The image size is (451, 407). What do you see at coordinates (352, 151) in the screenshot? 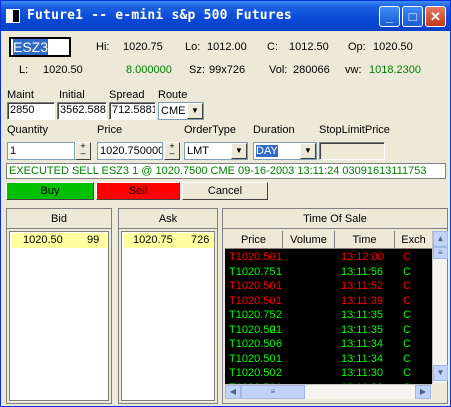
I see `stoplimit-input` at bounding box center [352, 151].